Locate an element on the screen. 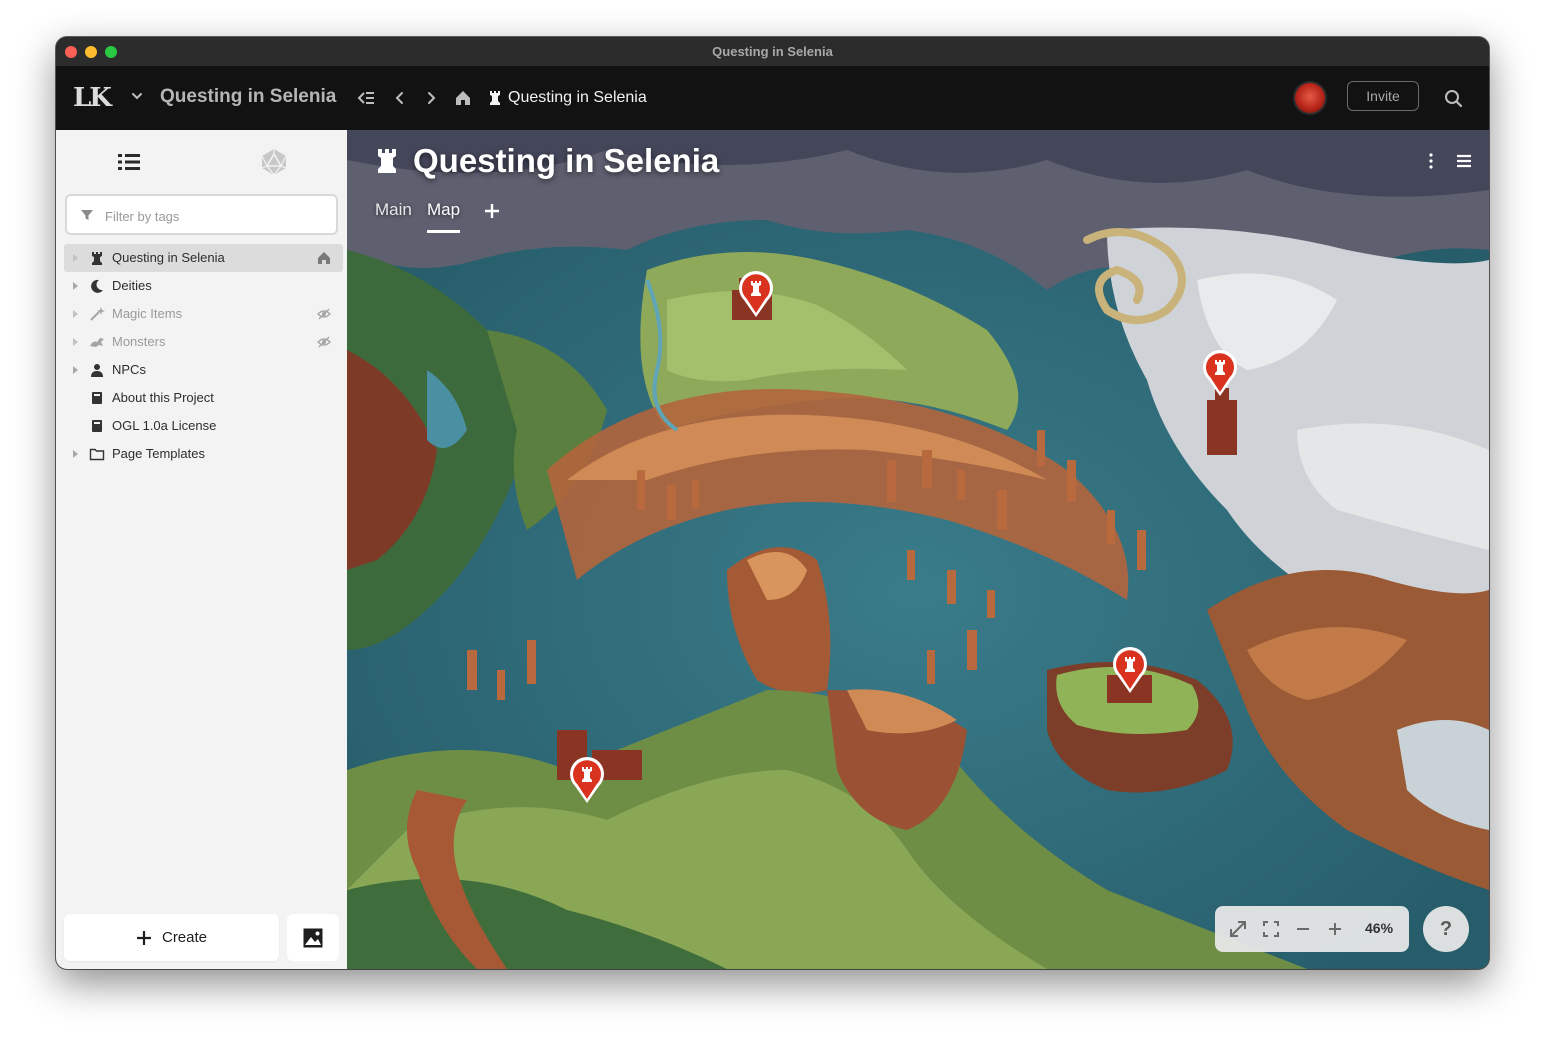 This screenshot has width=1545, height=1044. create-button-label: Create is located at coordinates (184, 937).